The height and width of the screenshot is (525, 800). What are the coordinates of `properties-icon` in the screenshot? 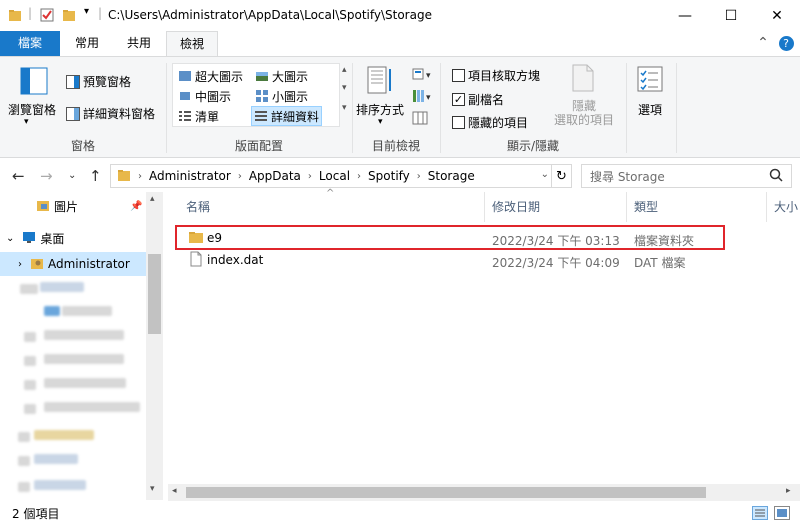 It's located at (47, 16).